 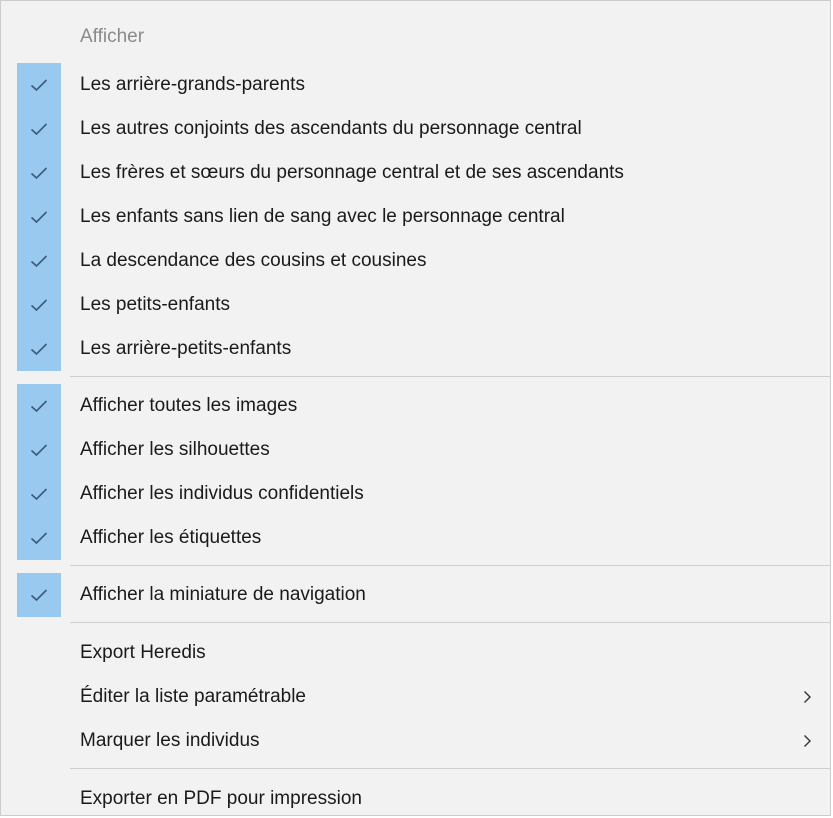 I want to click on menu-item-miniature-navigation: Afficher la miniature de navigation, so click(x=415, y=595).